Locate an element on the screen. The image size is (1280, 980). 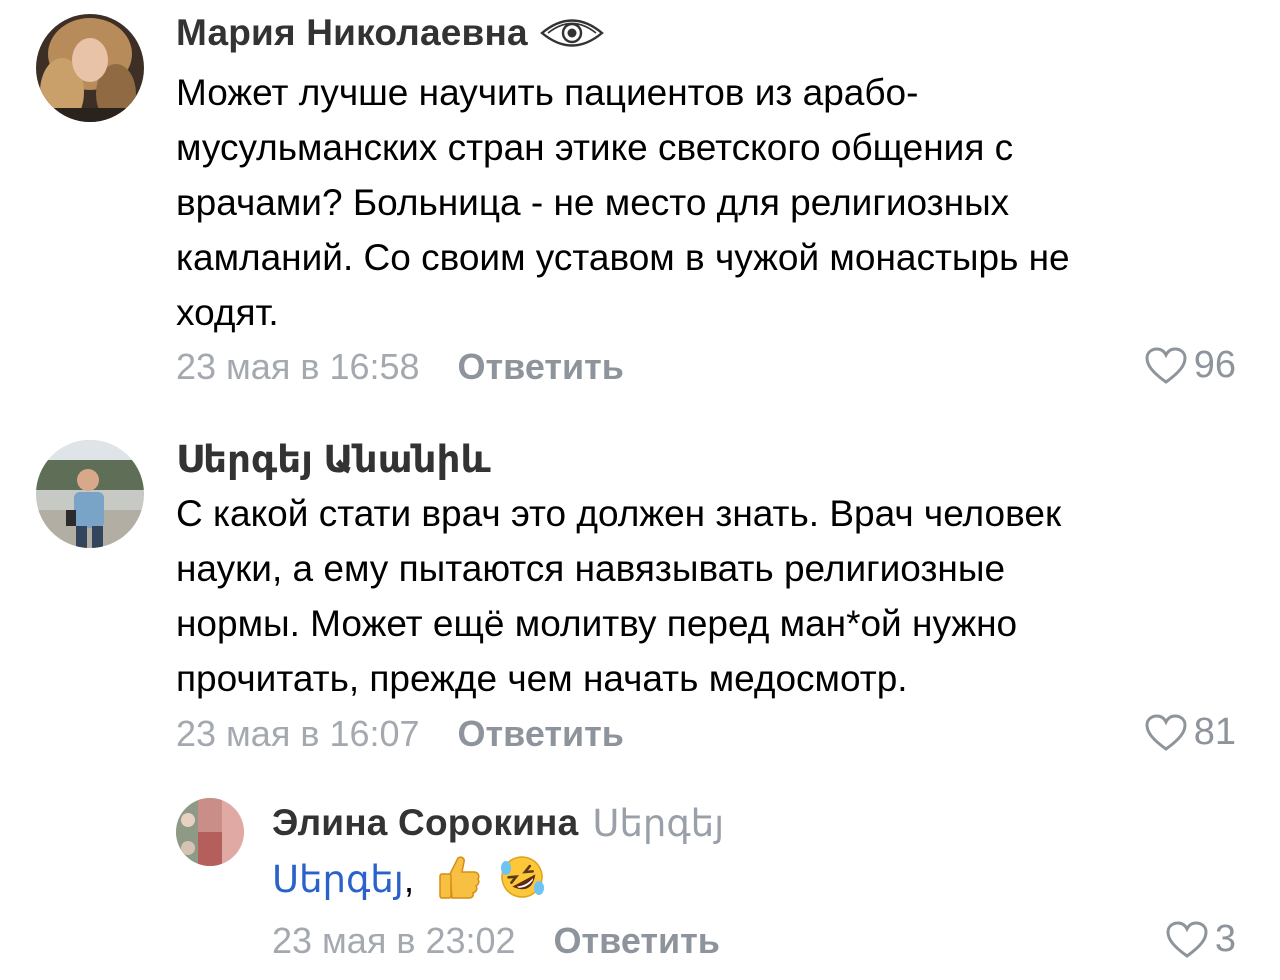
like-button: 96 is located at coordinates (1190, 365).